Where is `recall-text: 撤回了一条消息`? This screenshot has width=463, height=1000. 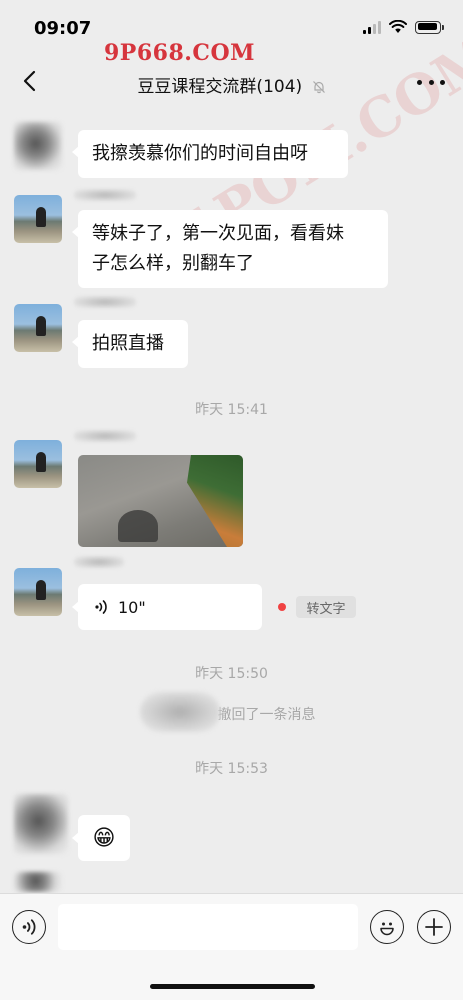 recall-text: 撤回了一条消息 is located at coordinates (266, 715).